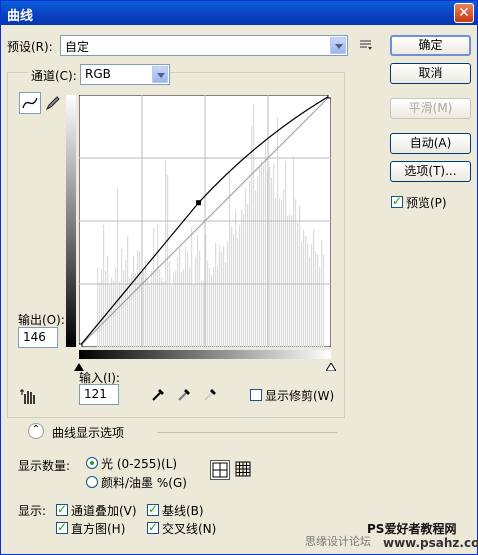 The width and height of the screenshot is (478, 555). I want to click on detailed-grid-icon, so click(243, 470).